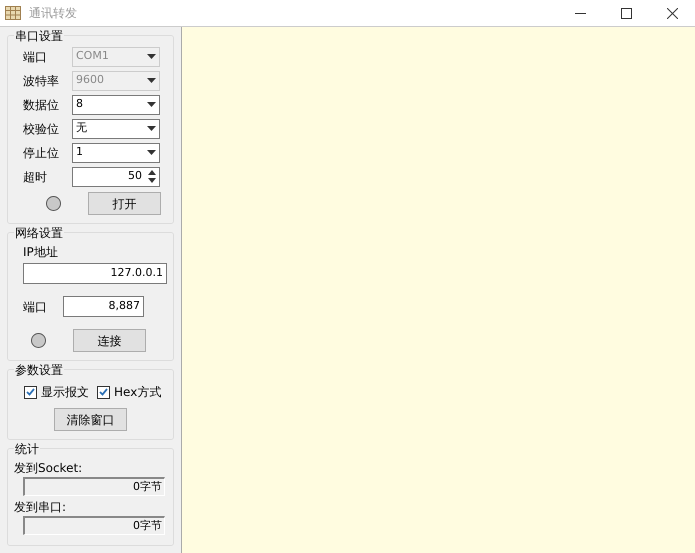 The height and width of the screenshot is (553, 695). I want to click on field-label: 停止位, so click(41, 153).